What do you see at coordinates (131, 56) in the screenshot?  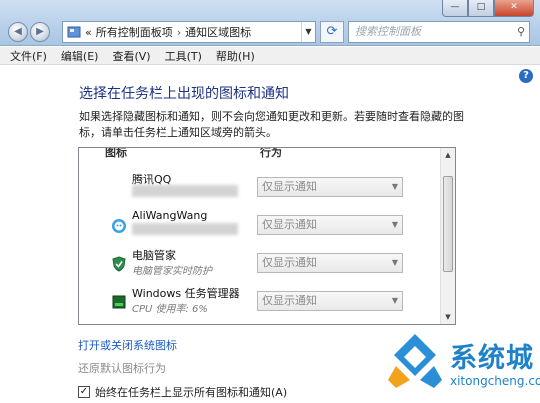 I see `menu-view: 查看(V)` at bounding box center [131, 56].